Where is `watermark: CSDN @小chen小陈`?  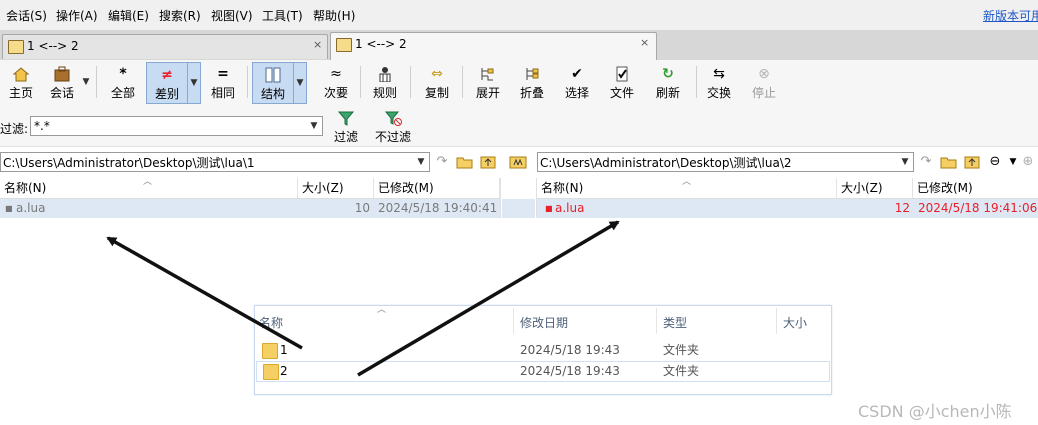
watermark: CSDN @小chen小陈 is located at coordinates (935, 411).